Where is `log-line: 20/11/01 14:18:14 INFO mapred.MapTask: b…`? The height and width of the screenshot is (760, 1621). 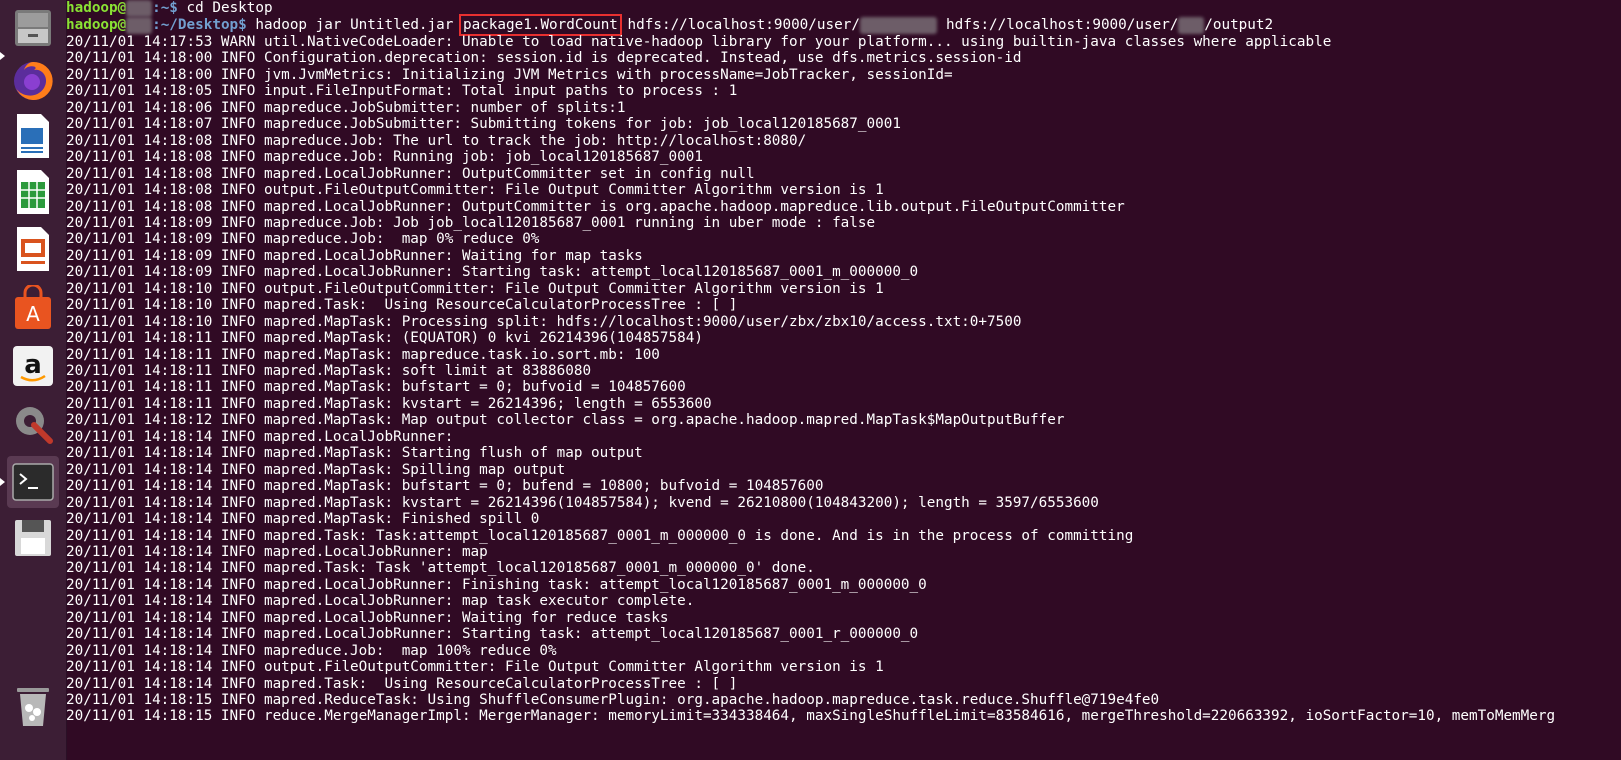 log-line: 20/11/01 14:18:14 INFO mapred.MapTask: b… is located at coordinates (445, 486).